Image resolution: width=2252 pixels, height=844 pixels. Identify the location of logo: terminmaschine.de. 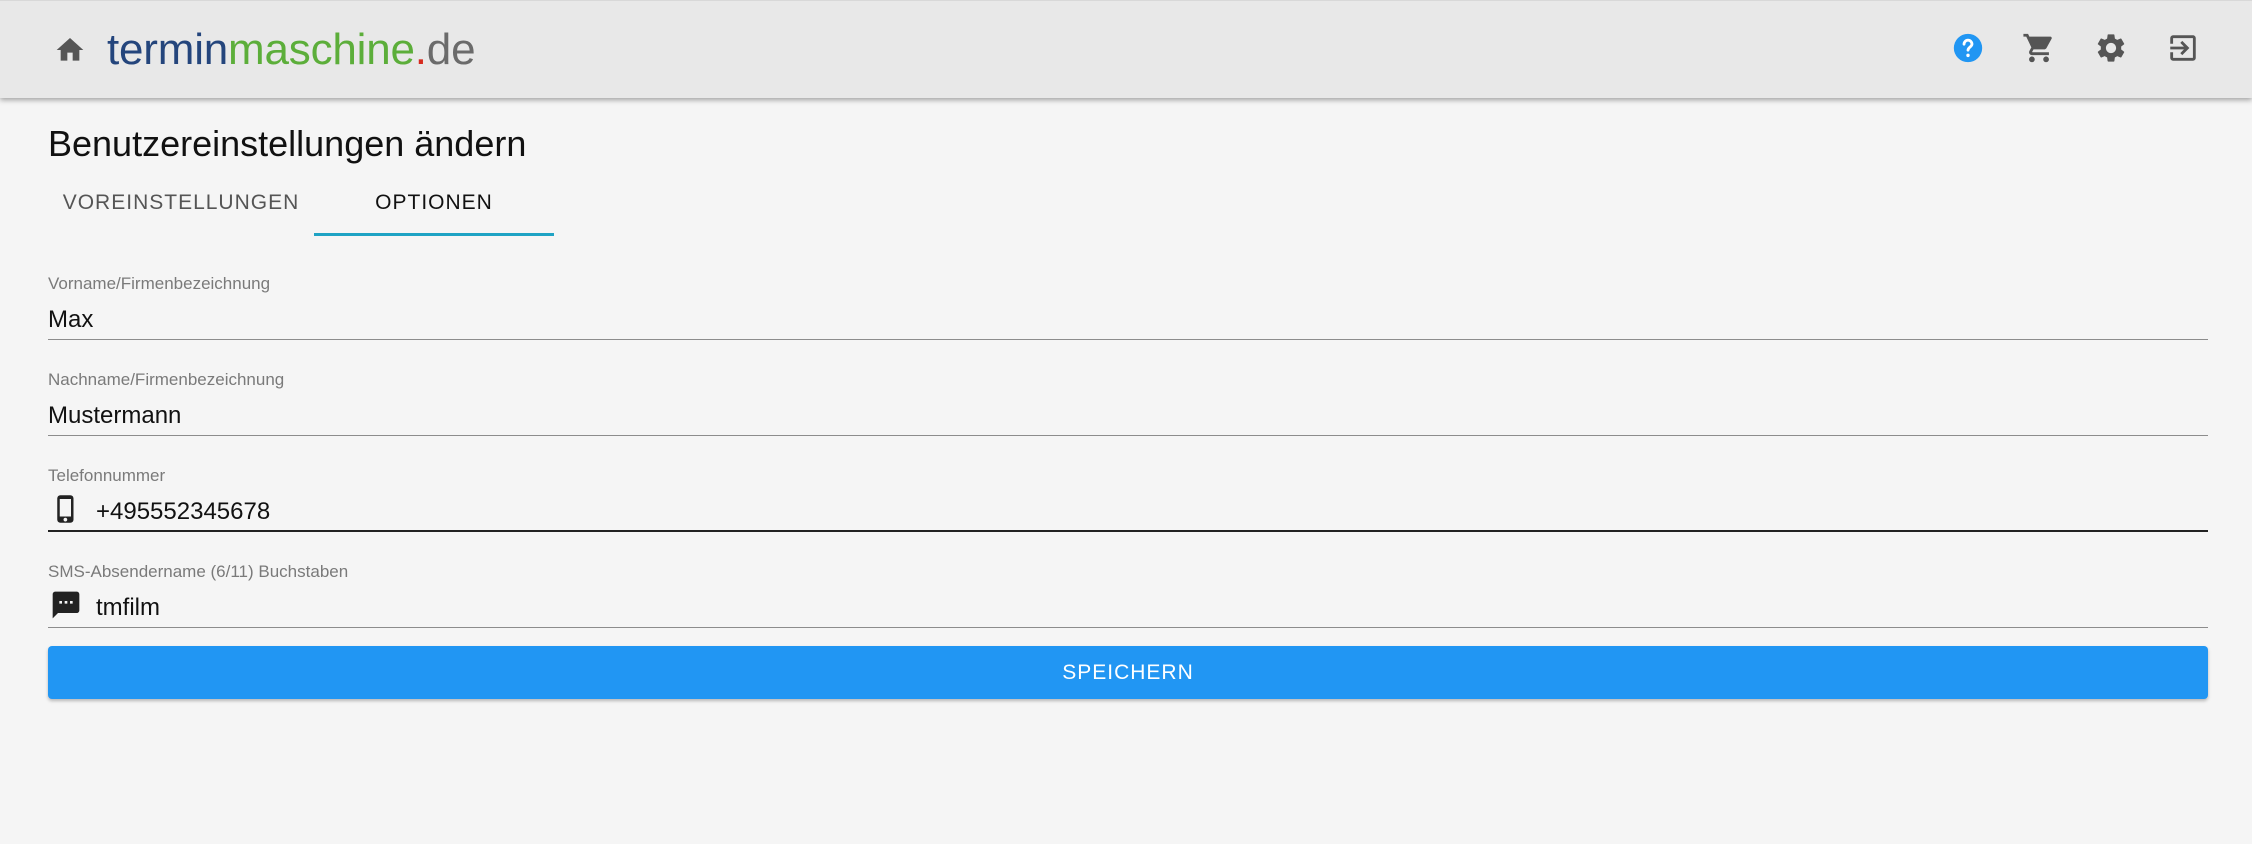
(291, 50).